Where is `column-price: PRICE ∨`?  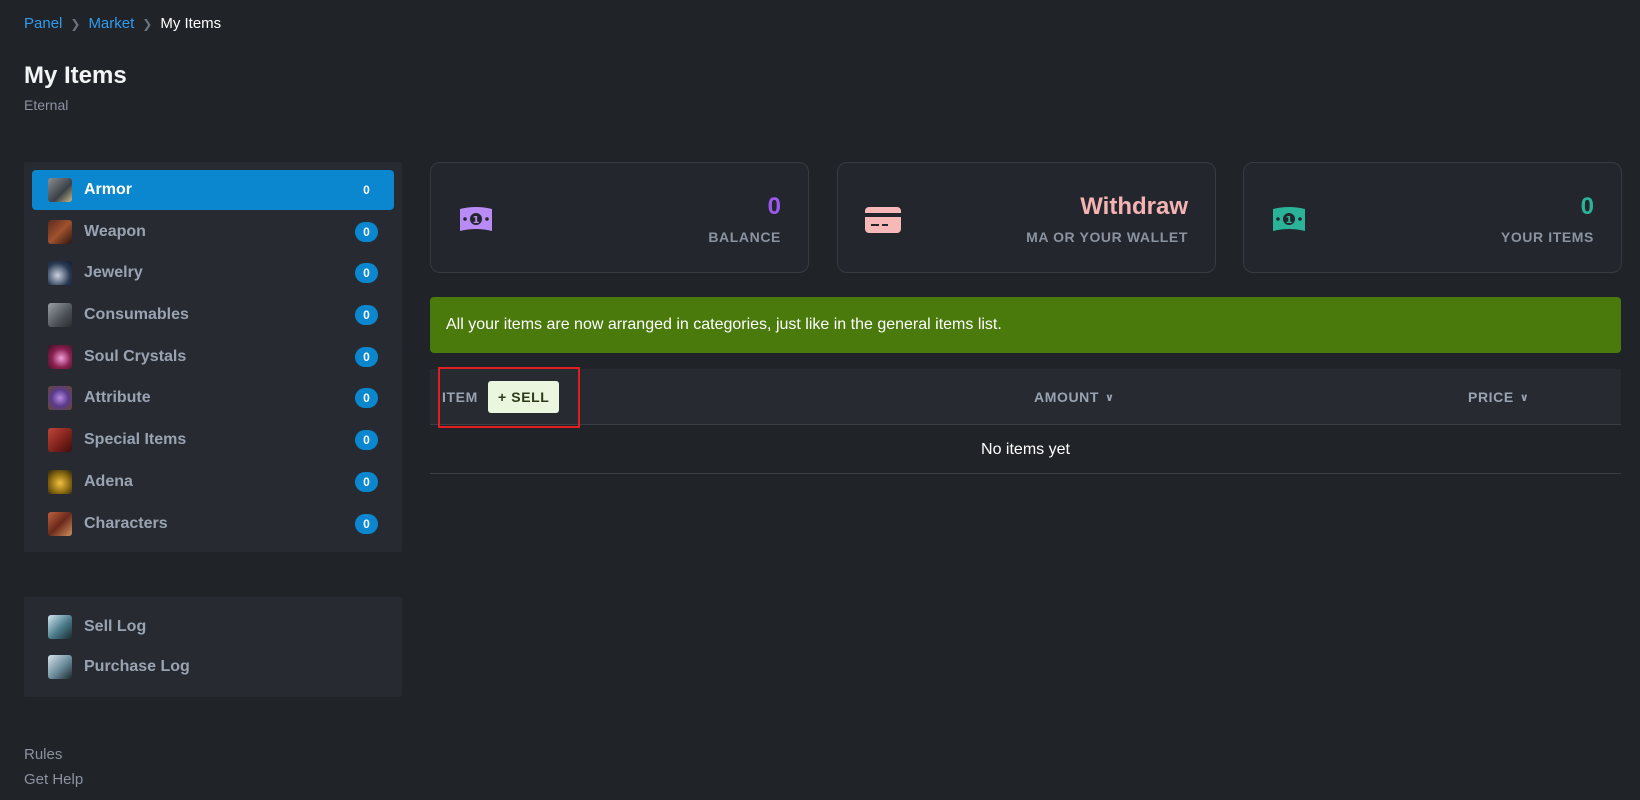 column-price: PRICE ∨ is located at coordinates (1498, 397).